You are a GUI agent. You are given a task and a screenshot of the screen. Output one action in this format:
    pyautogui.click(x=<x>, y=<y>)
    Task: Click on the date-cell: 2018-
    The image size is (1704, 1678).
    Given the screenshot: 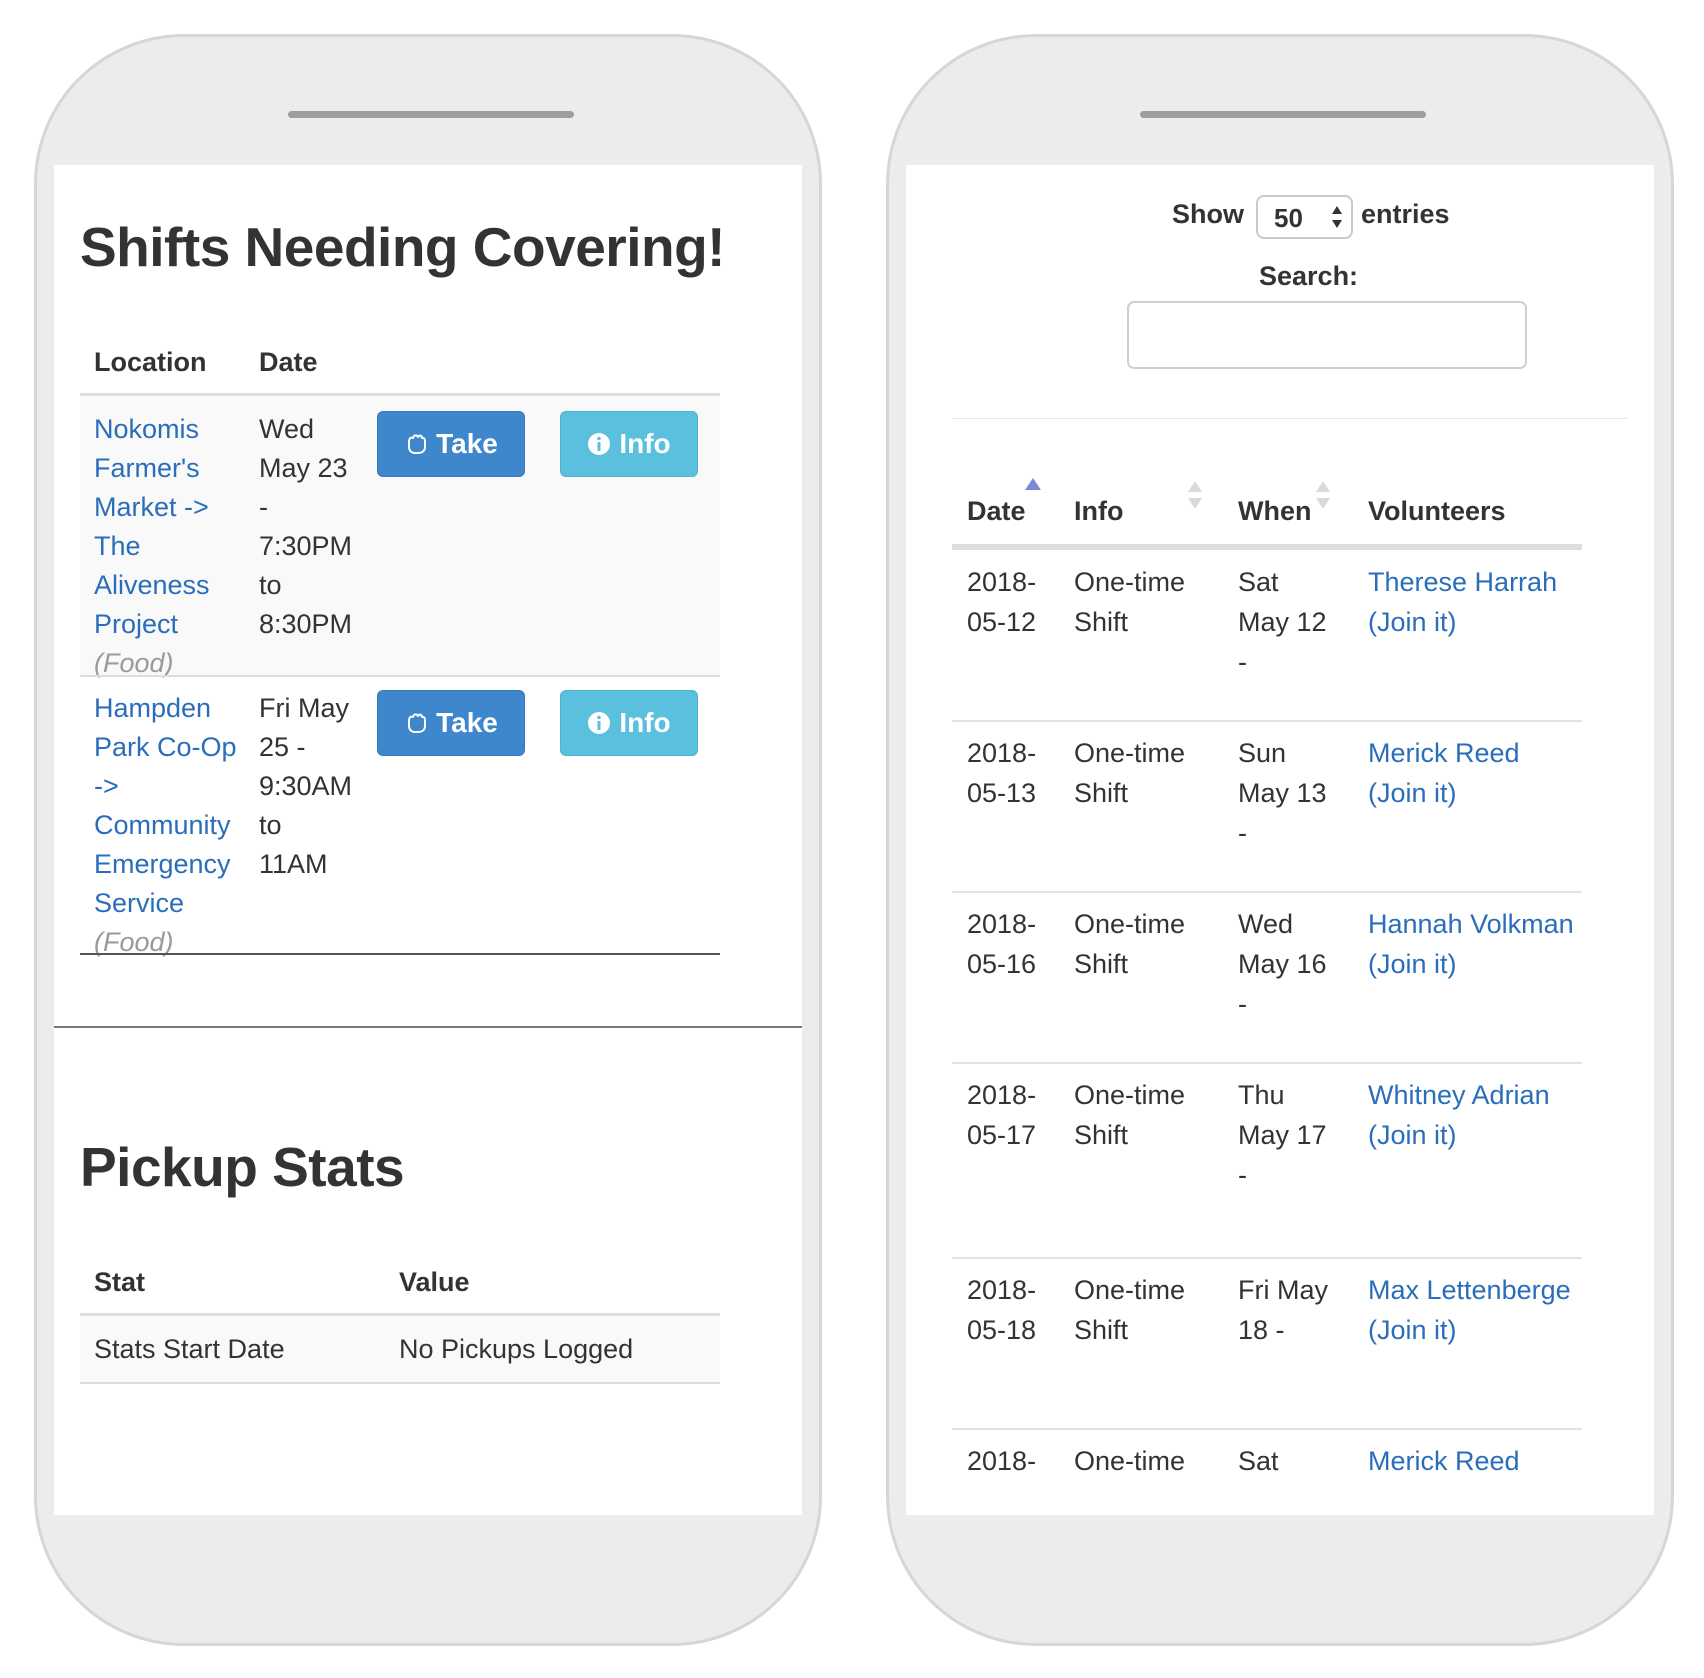 What is the action you would take?
    pyautogui.click(x=1002, y=1461)
    